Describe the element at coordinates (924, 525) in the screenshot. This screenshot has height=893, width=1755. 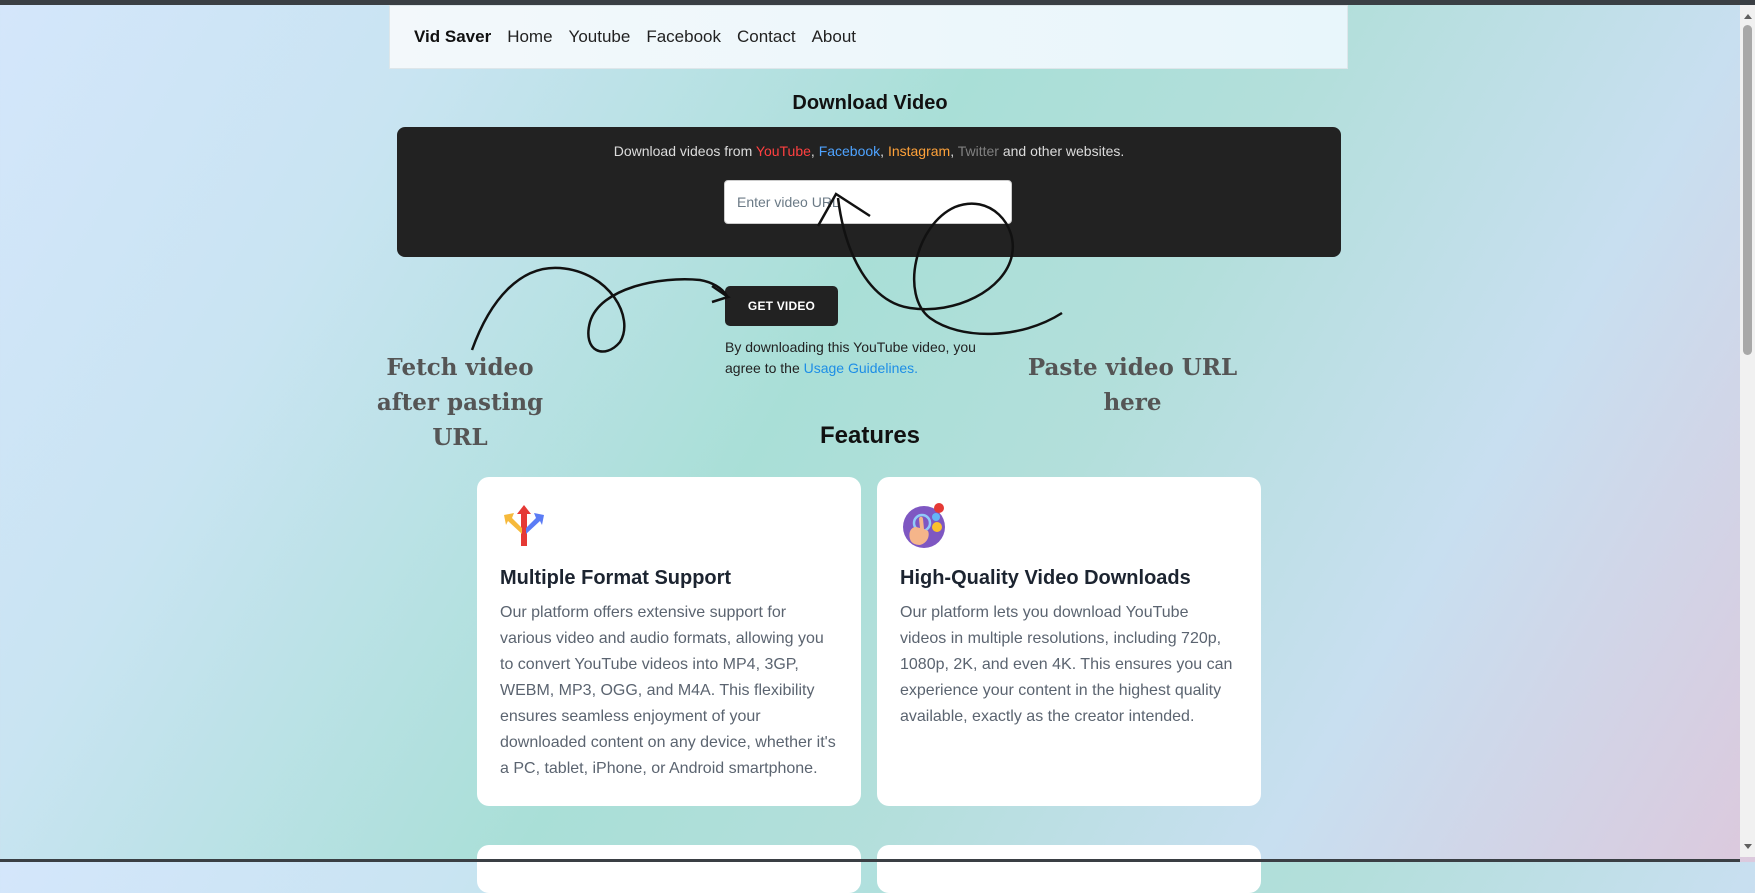
I see `hand-tap-quality-icon` at that location.